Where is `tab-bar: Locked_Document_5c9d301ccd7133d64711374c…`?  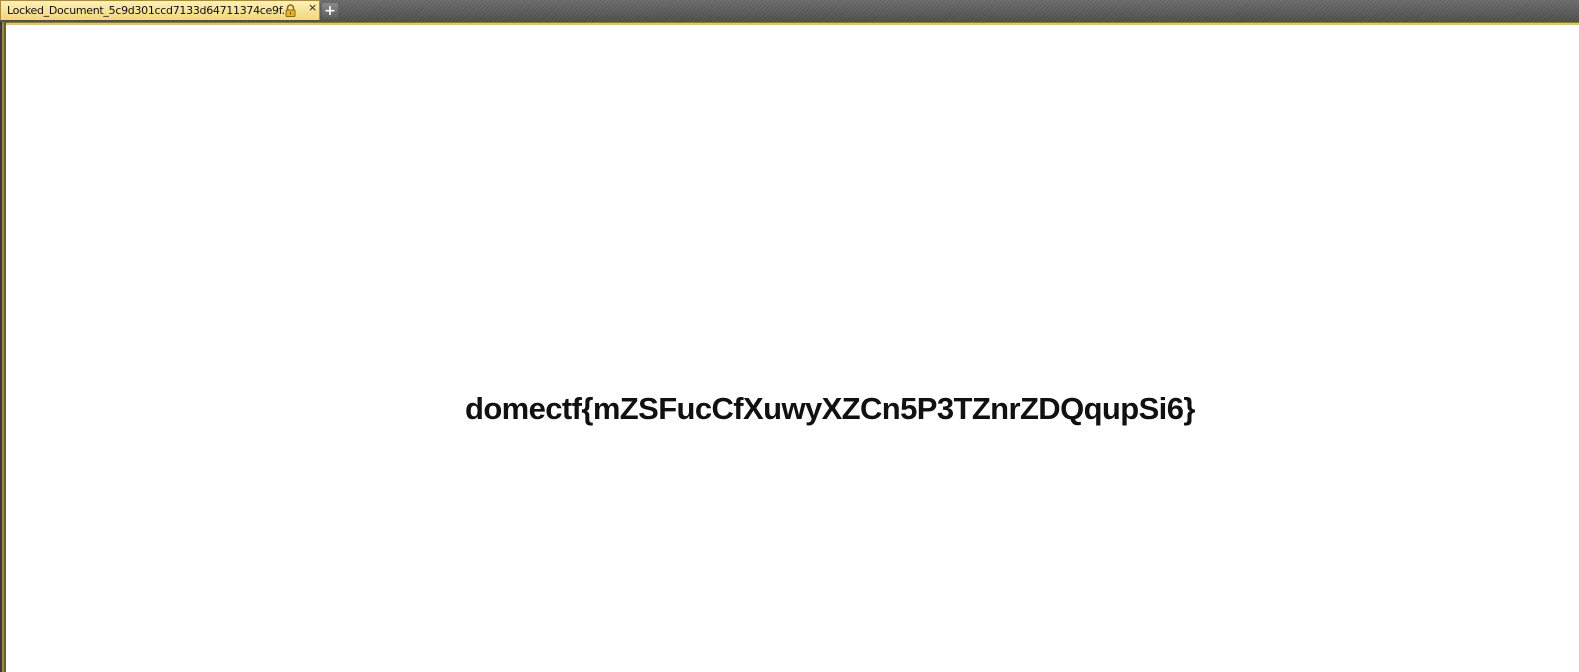 tab-bar: Locked_Document_5c9d301ccd7133d64711374c… is located at coordinates (789, 11).